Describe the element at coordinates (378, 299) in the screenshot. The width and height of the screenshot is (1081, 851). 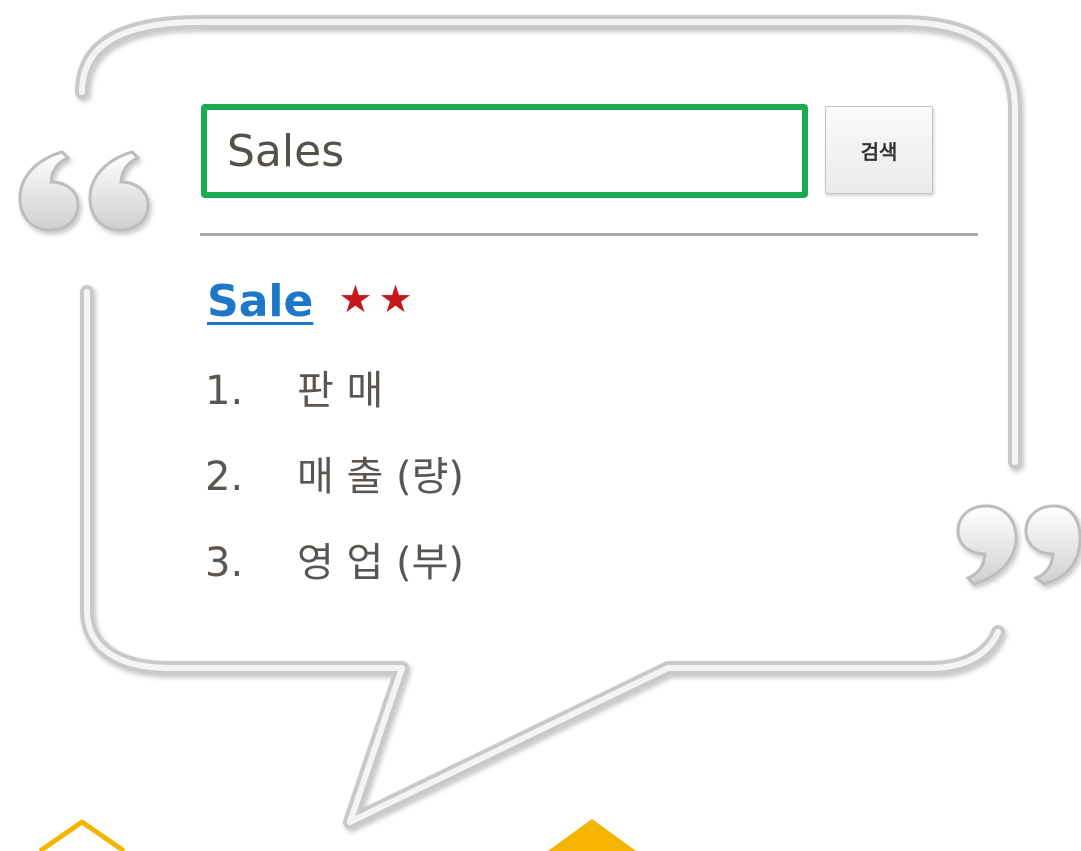
I see `star-rating: ★★` at that location.